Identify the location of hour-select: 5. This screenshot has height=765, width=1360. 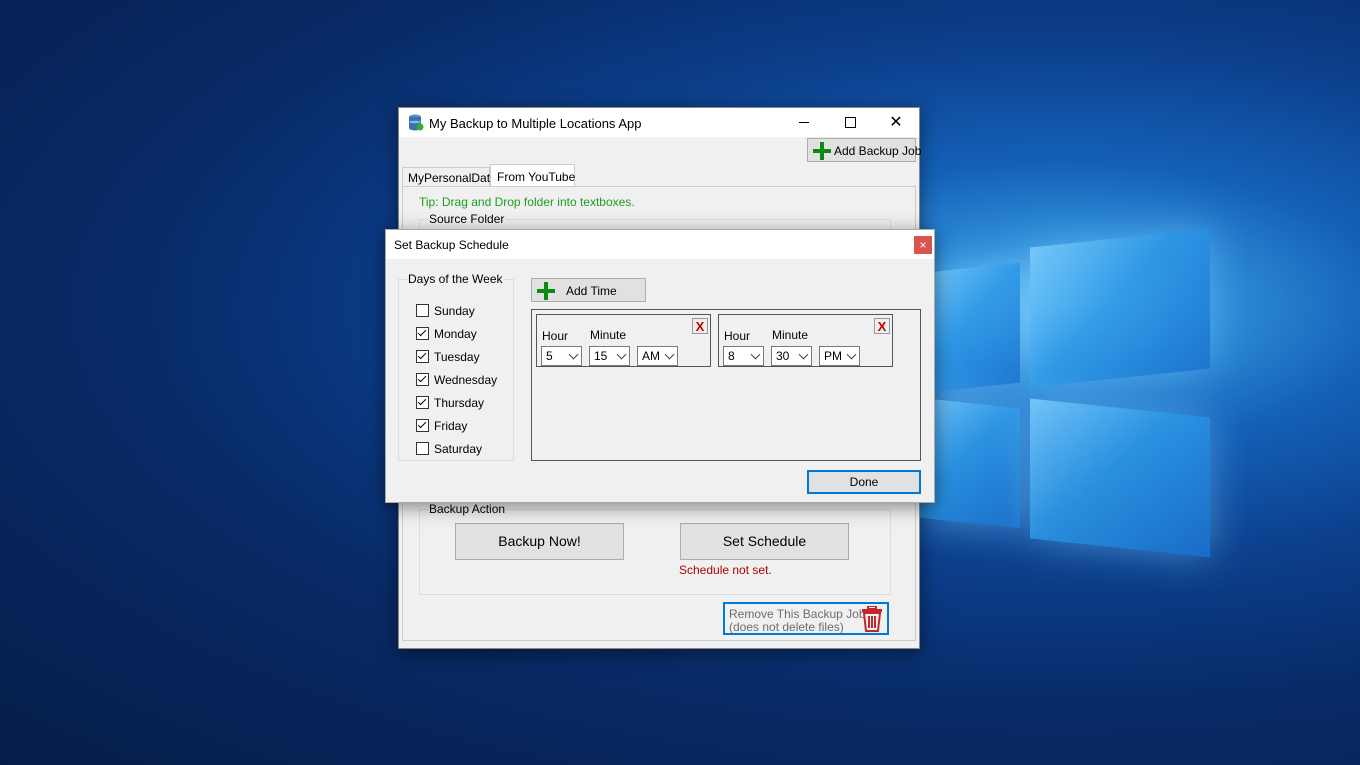
(561, 356).